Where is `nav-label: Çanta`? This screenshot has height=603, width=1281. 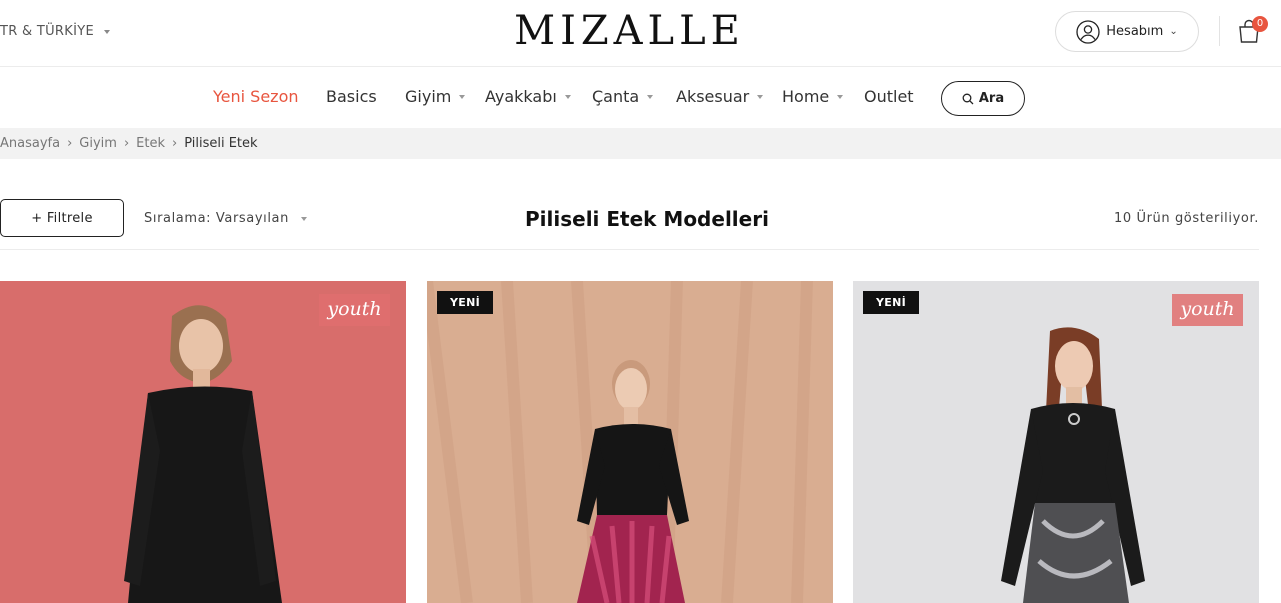 nav-label: Çanta is located at coordinates (616, 96).